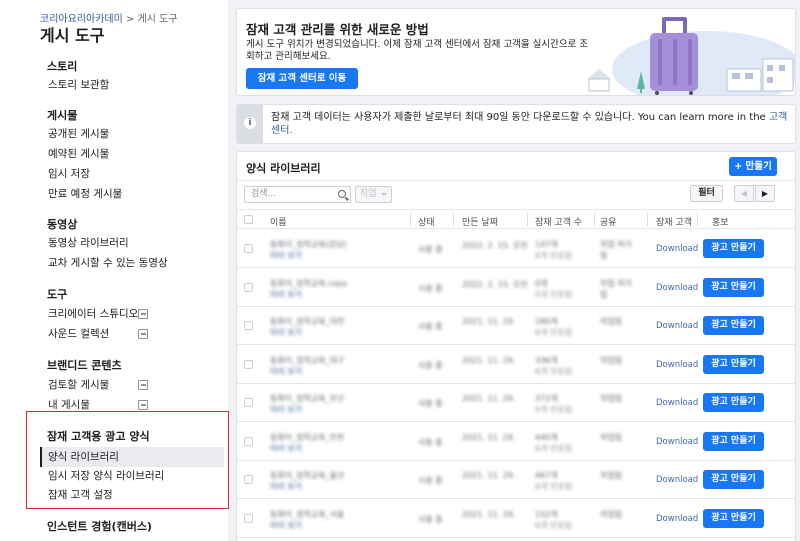  I want to click on sidebar-item-expiring-posts: 만료 예정 게시물, so click(132, 194).